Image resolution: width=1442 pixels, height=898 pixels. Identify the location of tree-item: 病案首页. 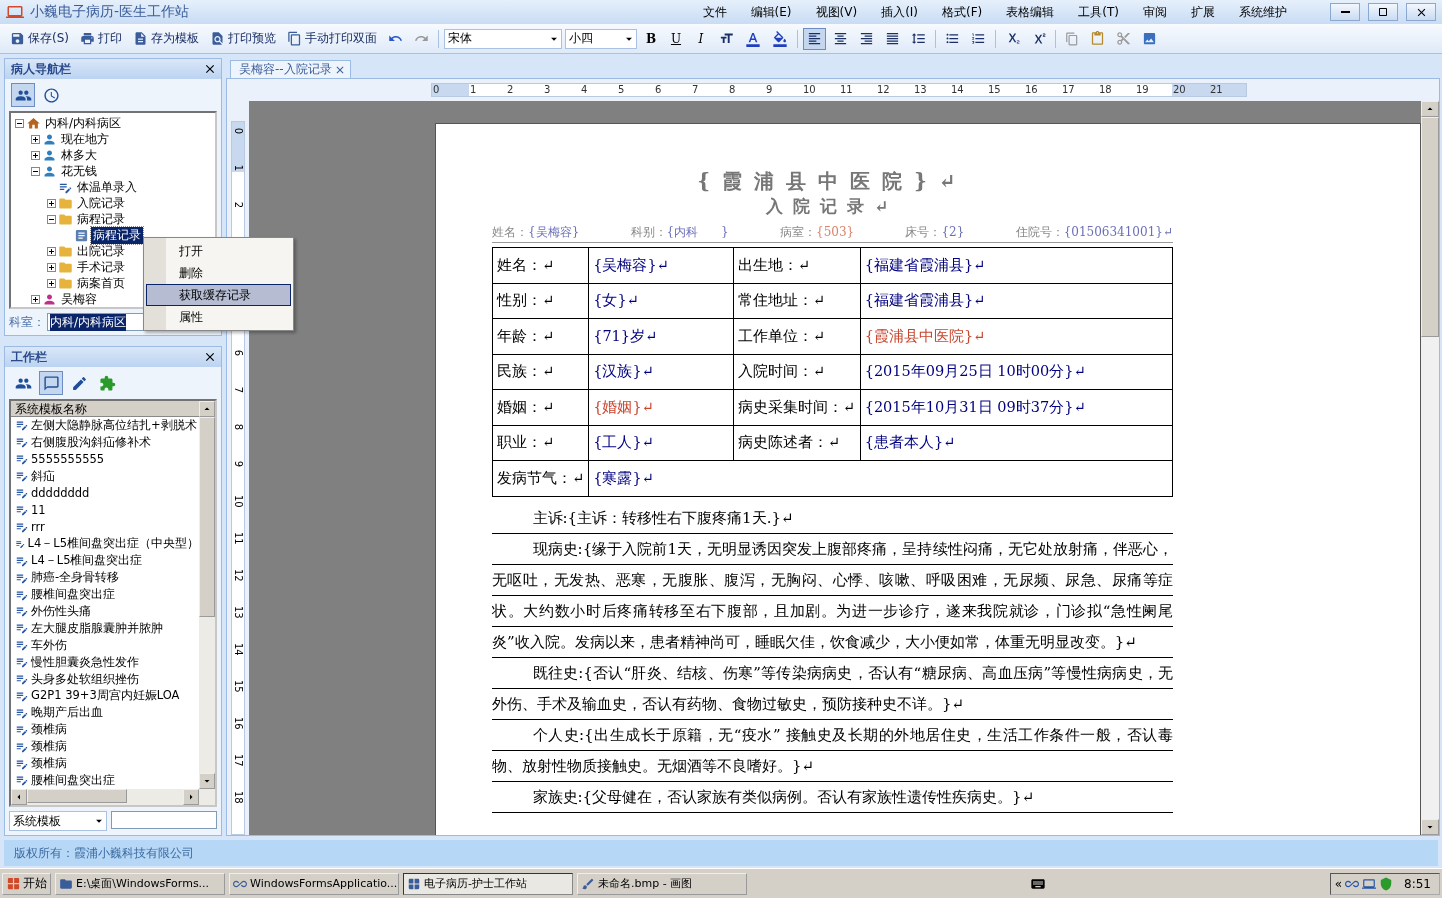
(101, 283).